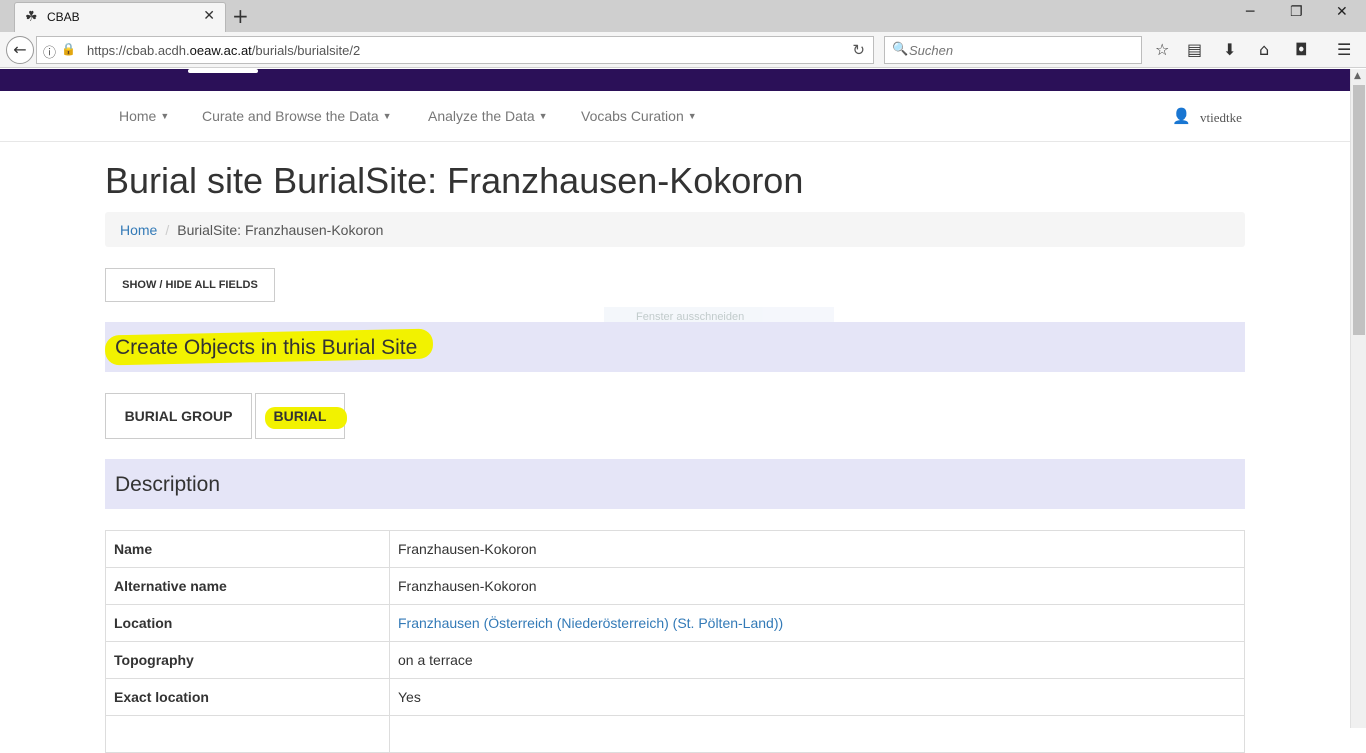 This screenshot has width=1366, height=753. What do you see at coordinates (280, 230) in the screenshot?
I see `breadcrumb-current: BurialSite: Franzhausen-Kokoron` at bounding box center [280, 230].